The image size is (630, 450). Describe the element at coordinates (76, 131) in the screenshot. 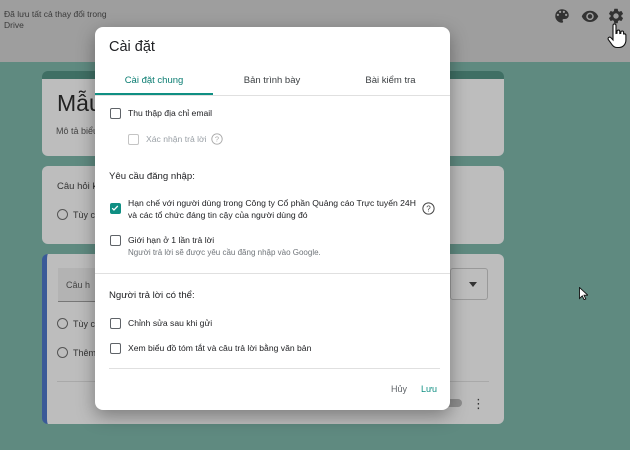

I see `form-description: Mô tả biểu` at that location.